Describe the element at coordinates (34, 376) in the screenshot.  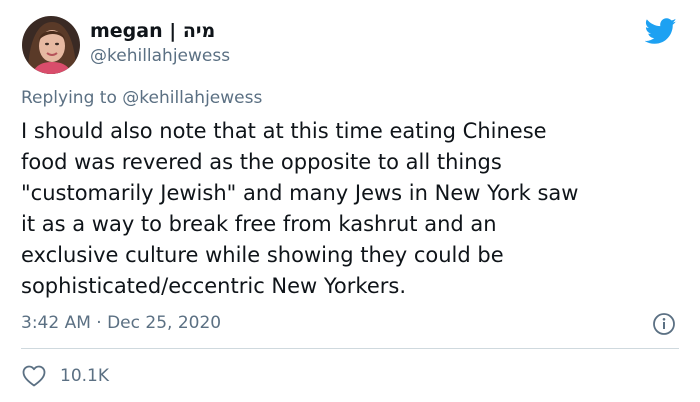
I see `heart-icon` at that location.